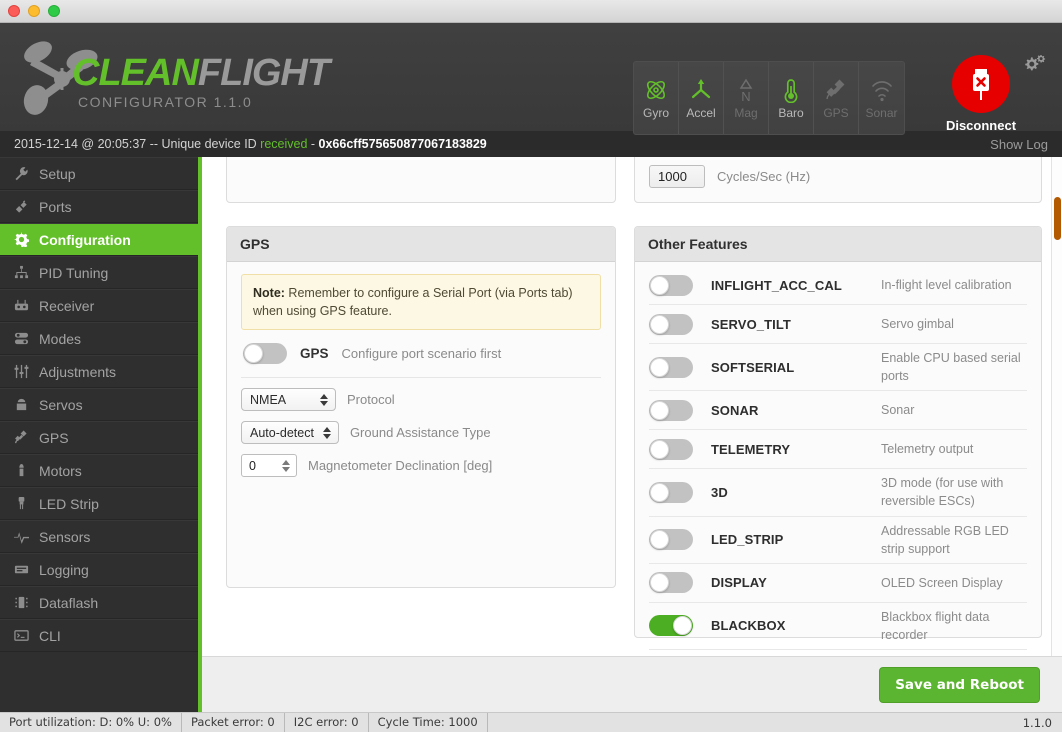 The width and height of the screenshot is (1062, 732). I want to click on sidebar-item-label: Receiver, so click(67, 305).